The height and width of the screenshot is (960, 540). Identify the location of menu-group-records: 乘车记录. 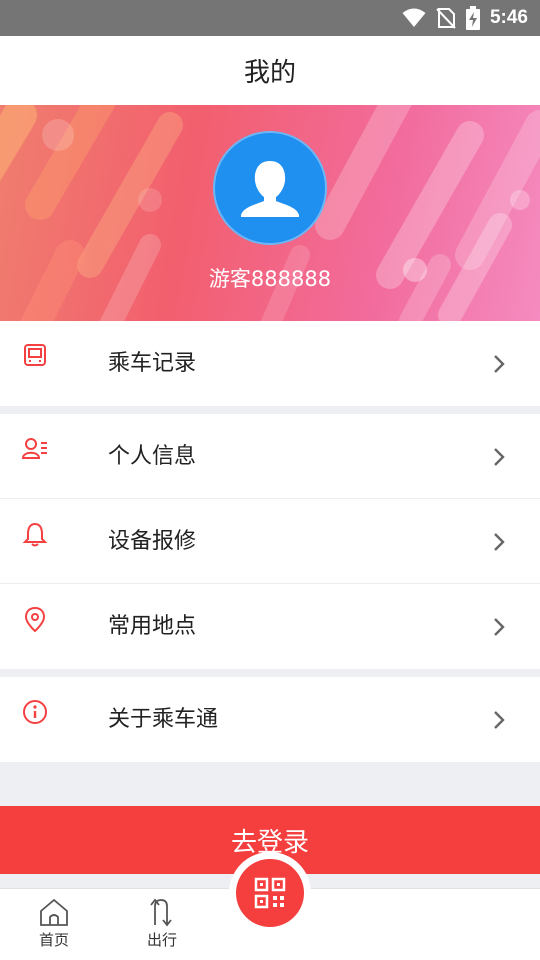
(270, 363).